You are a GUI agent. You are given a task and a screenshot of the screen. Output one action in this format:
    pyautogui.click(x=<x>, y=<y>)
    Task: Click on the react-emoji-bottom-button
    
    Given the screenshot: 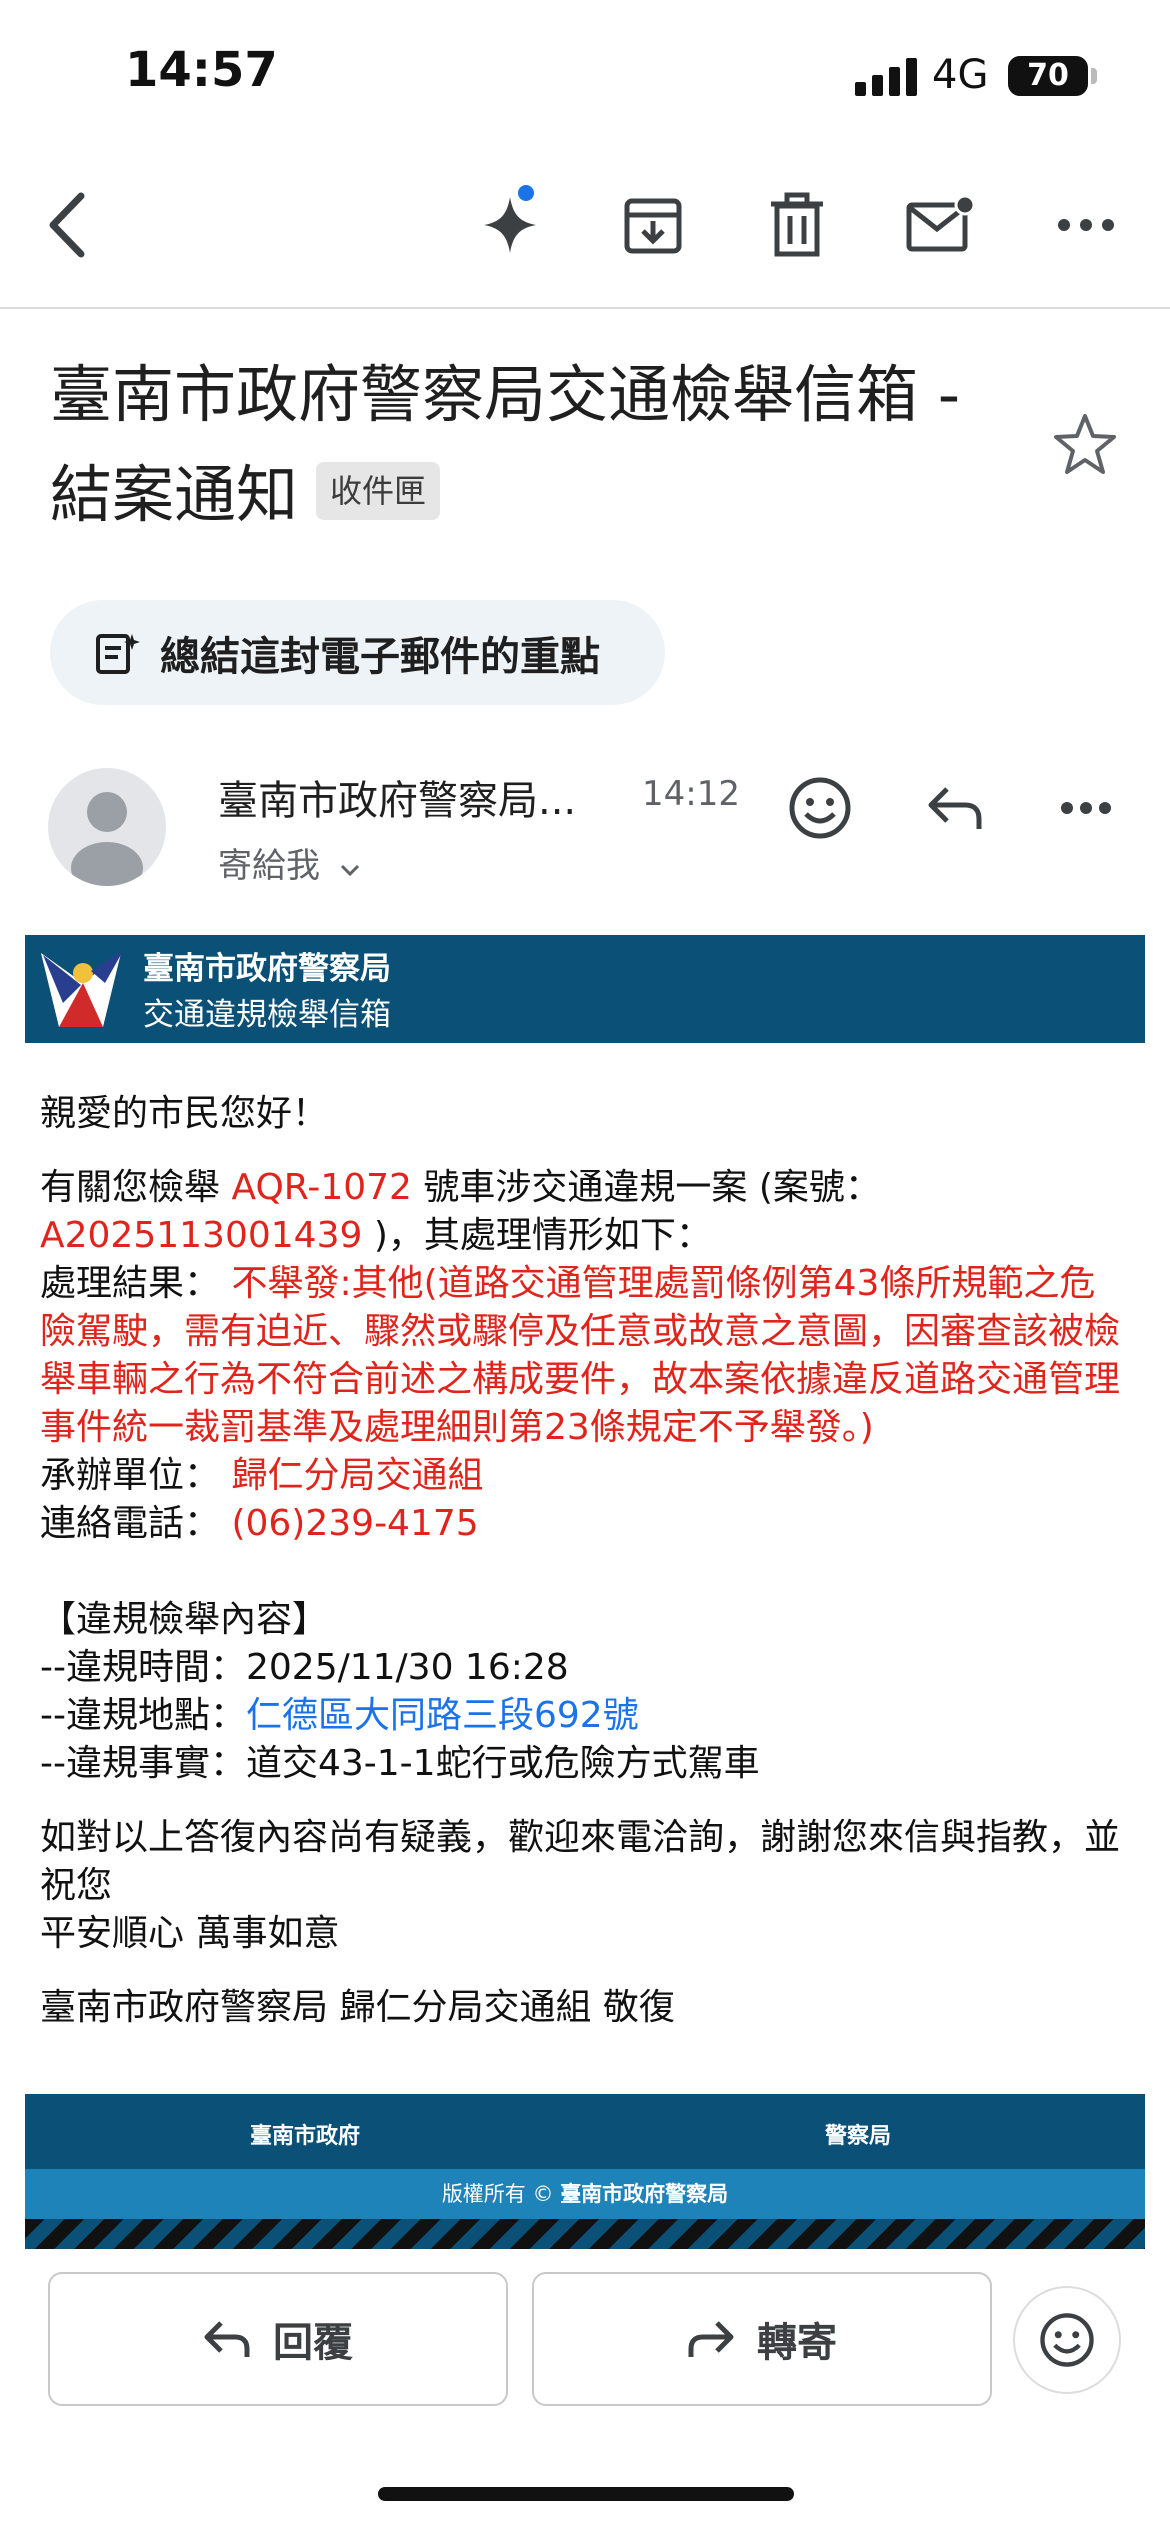 What is the action you would take?
    pyautogui.click(x=1067, y=2340)
    